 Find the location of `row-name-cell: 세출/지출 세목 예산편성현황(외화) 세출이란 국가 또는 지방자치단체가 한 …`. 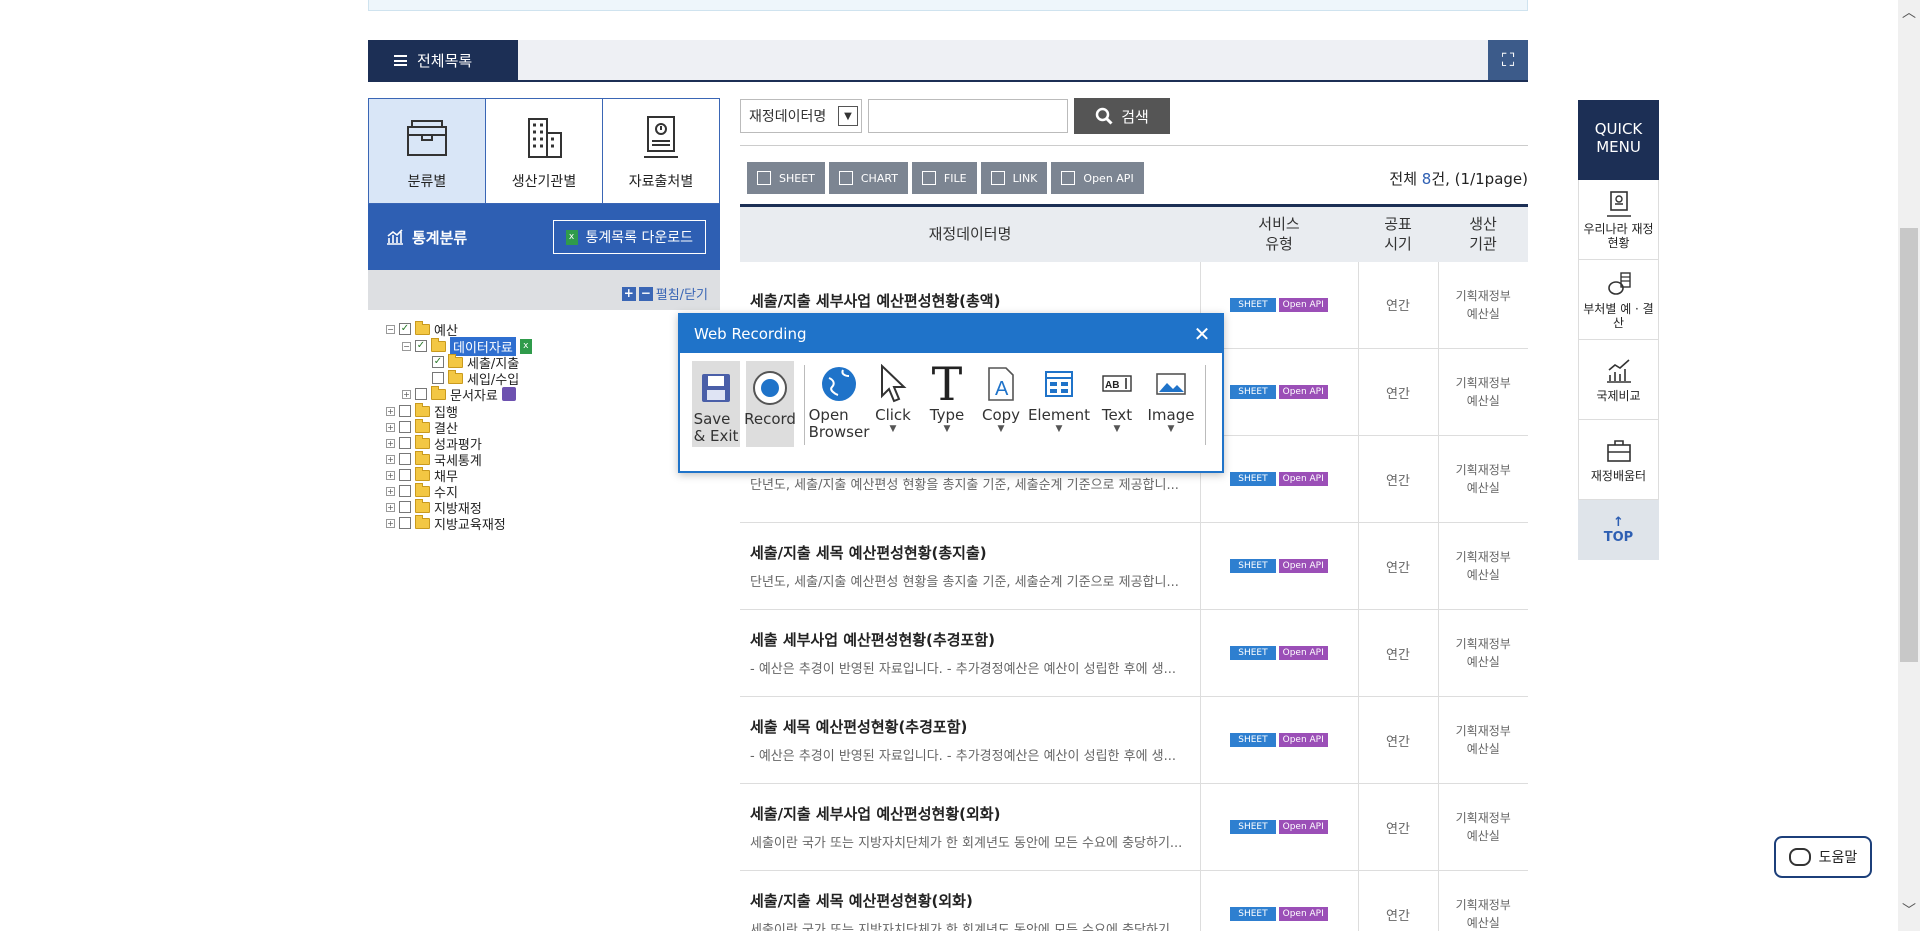

row-name-cell: 세출/지출 세목 예산편성현황(외화) 세출이란 국가 또는 지방자치단체가 한 … is located at coordinates (970, 900).